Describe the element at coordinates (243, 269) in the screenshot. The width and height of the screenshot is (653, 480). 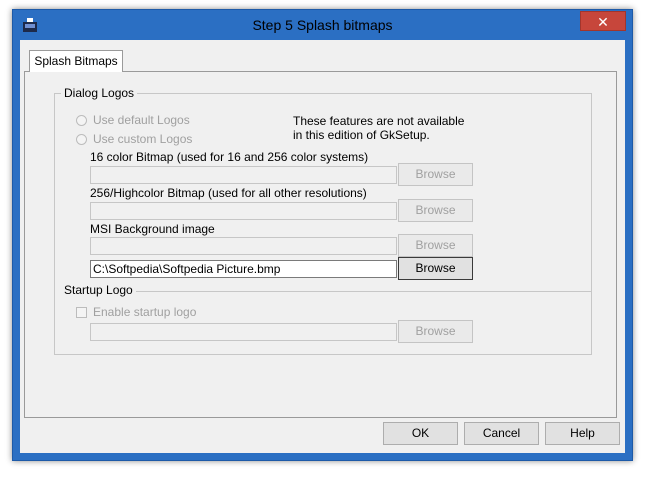
I see `picture-path-input: C:\Softpedia\Softpedia Picture.bmp` at that location.